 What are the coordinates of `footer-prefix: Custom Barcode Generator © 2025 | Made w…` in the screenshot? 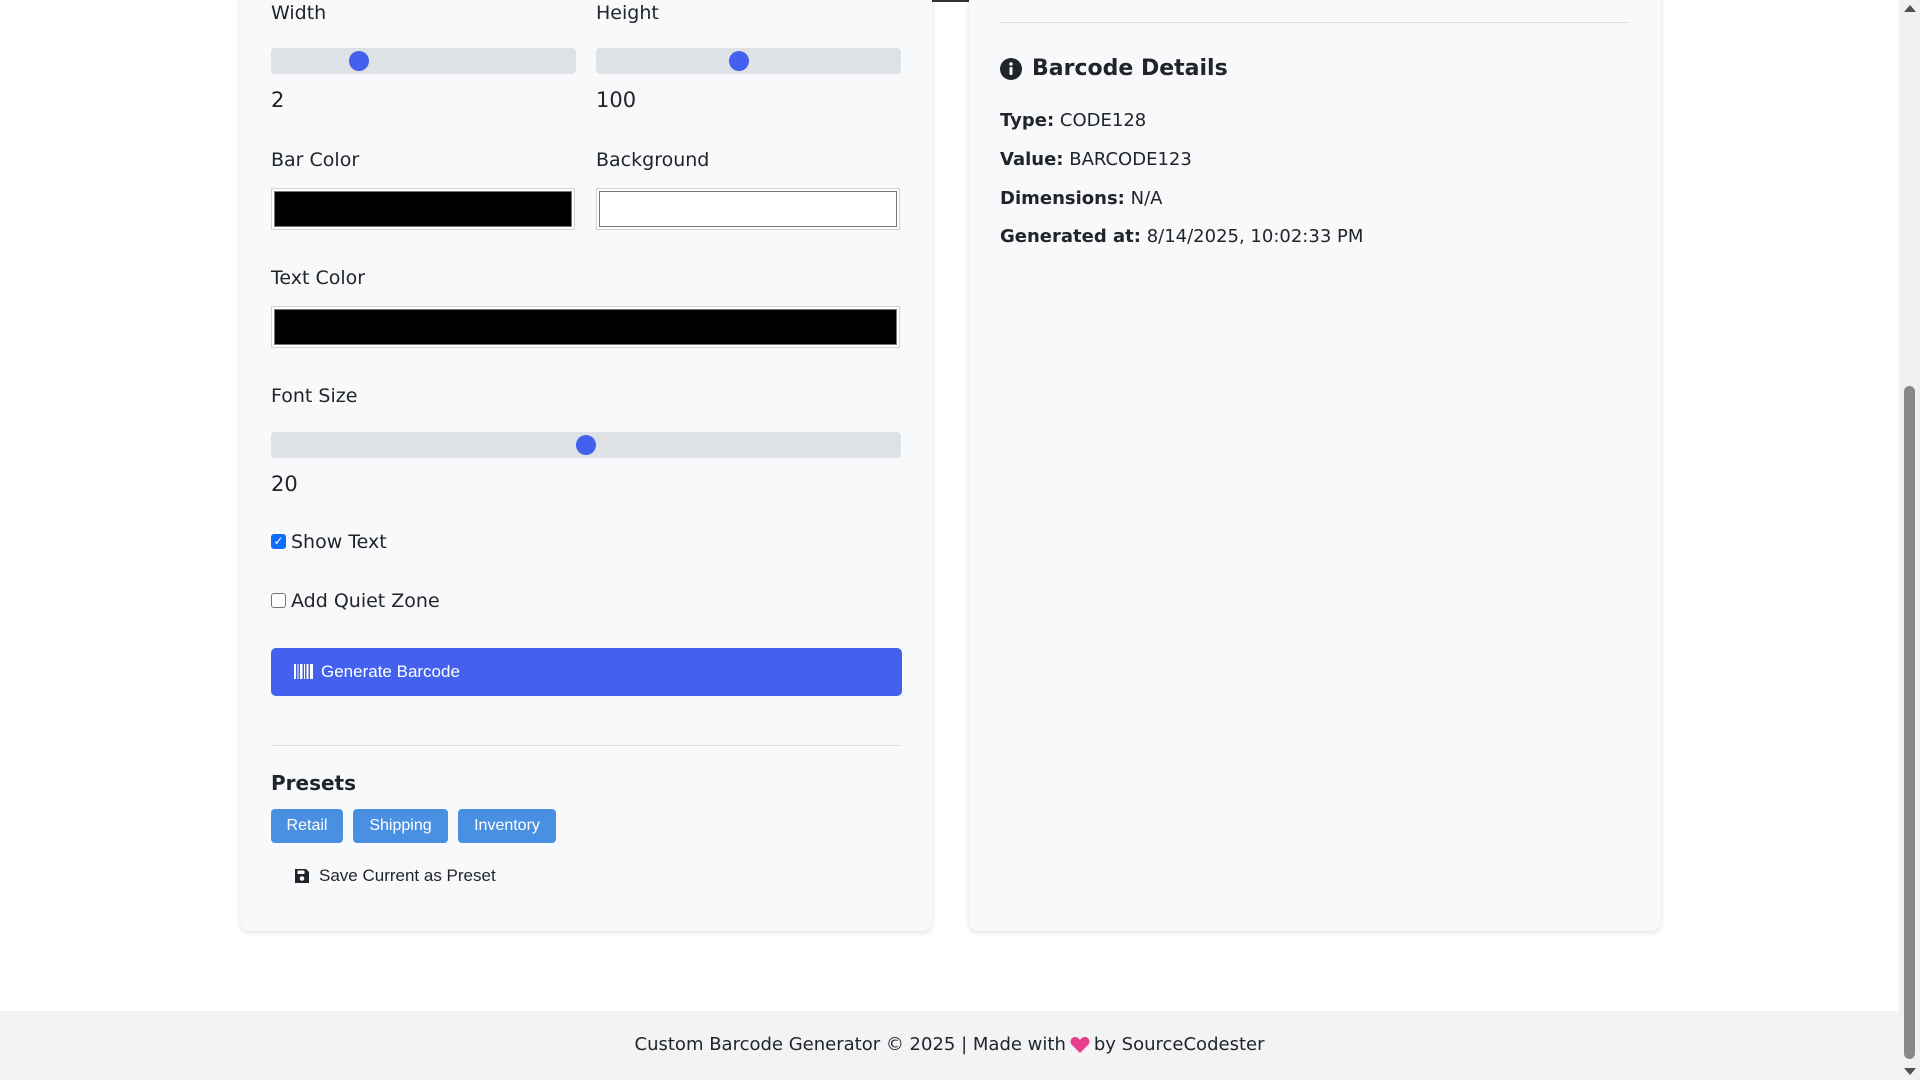 It's located at (850, 1044).